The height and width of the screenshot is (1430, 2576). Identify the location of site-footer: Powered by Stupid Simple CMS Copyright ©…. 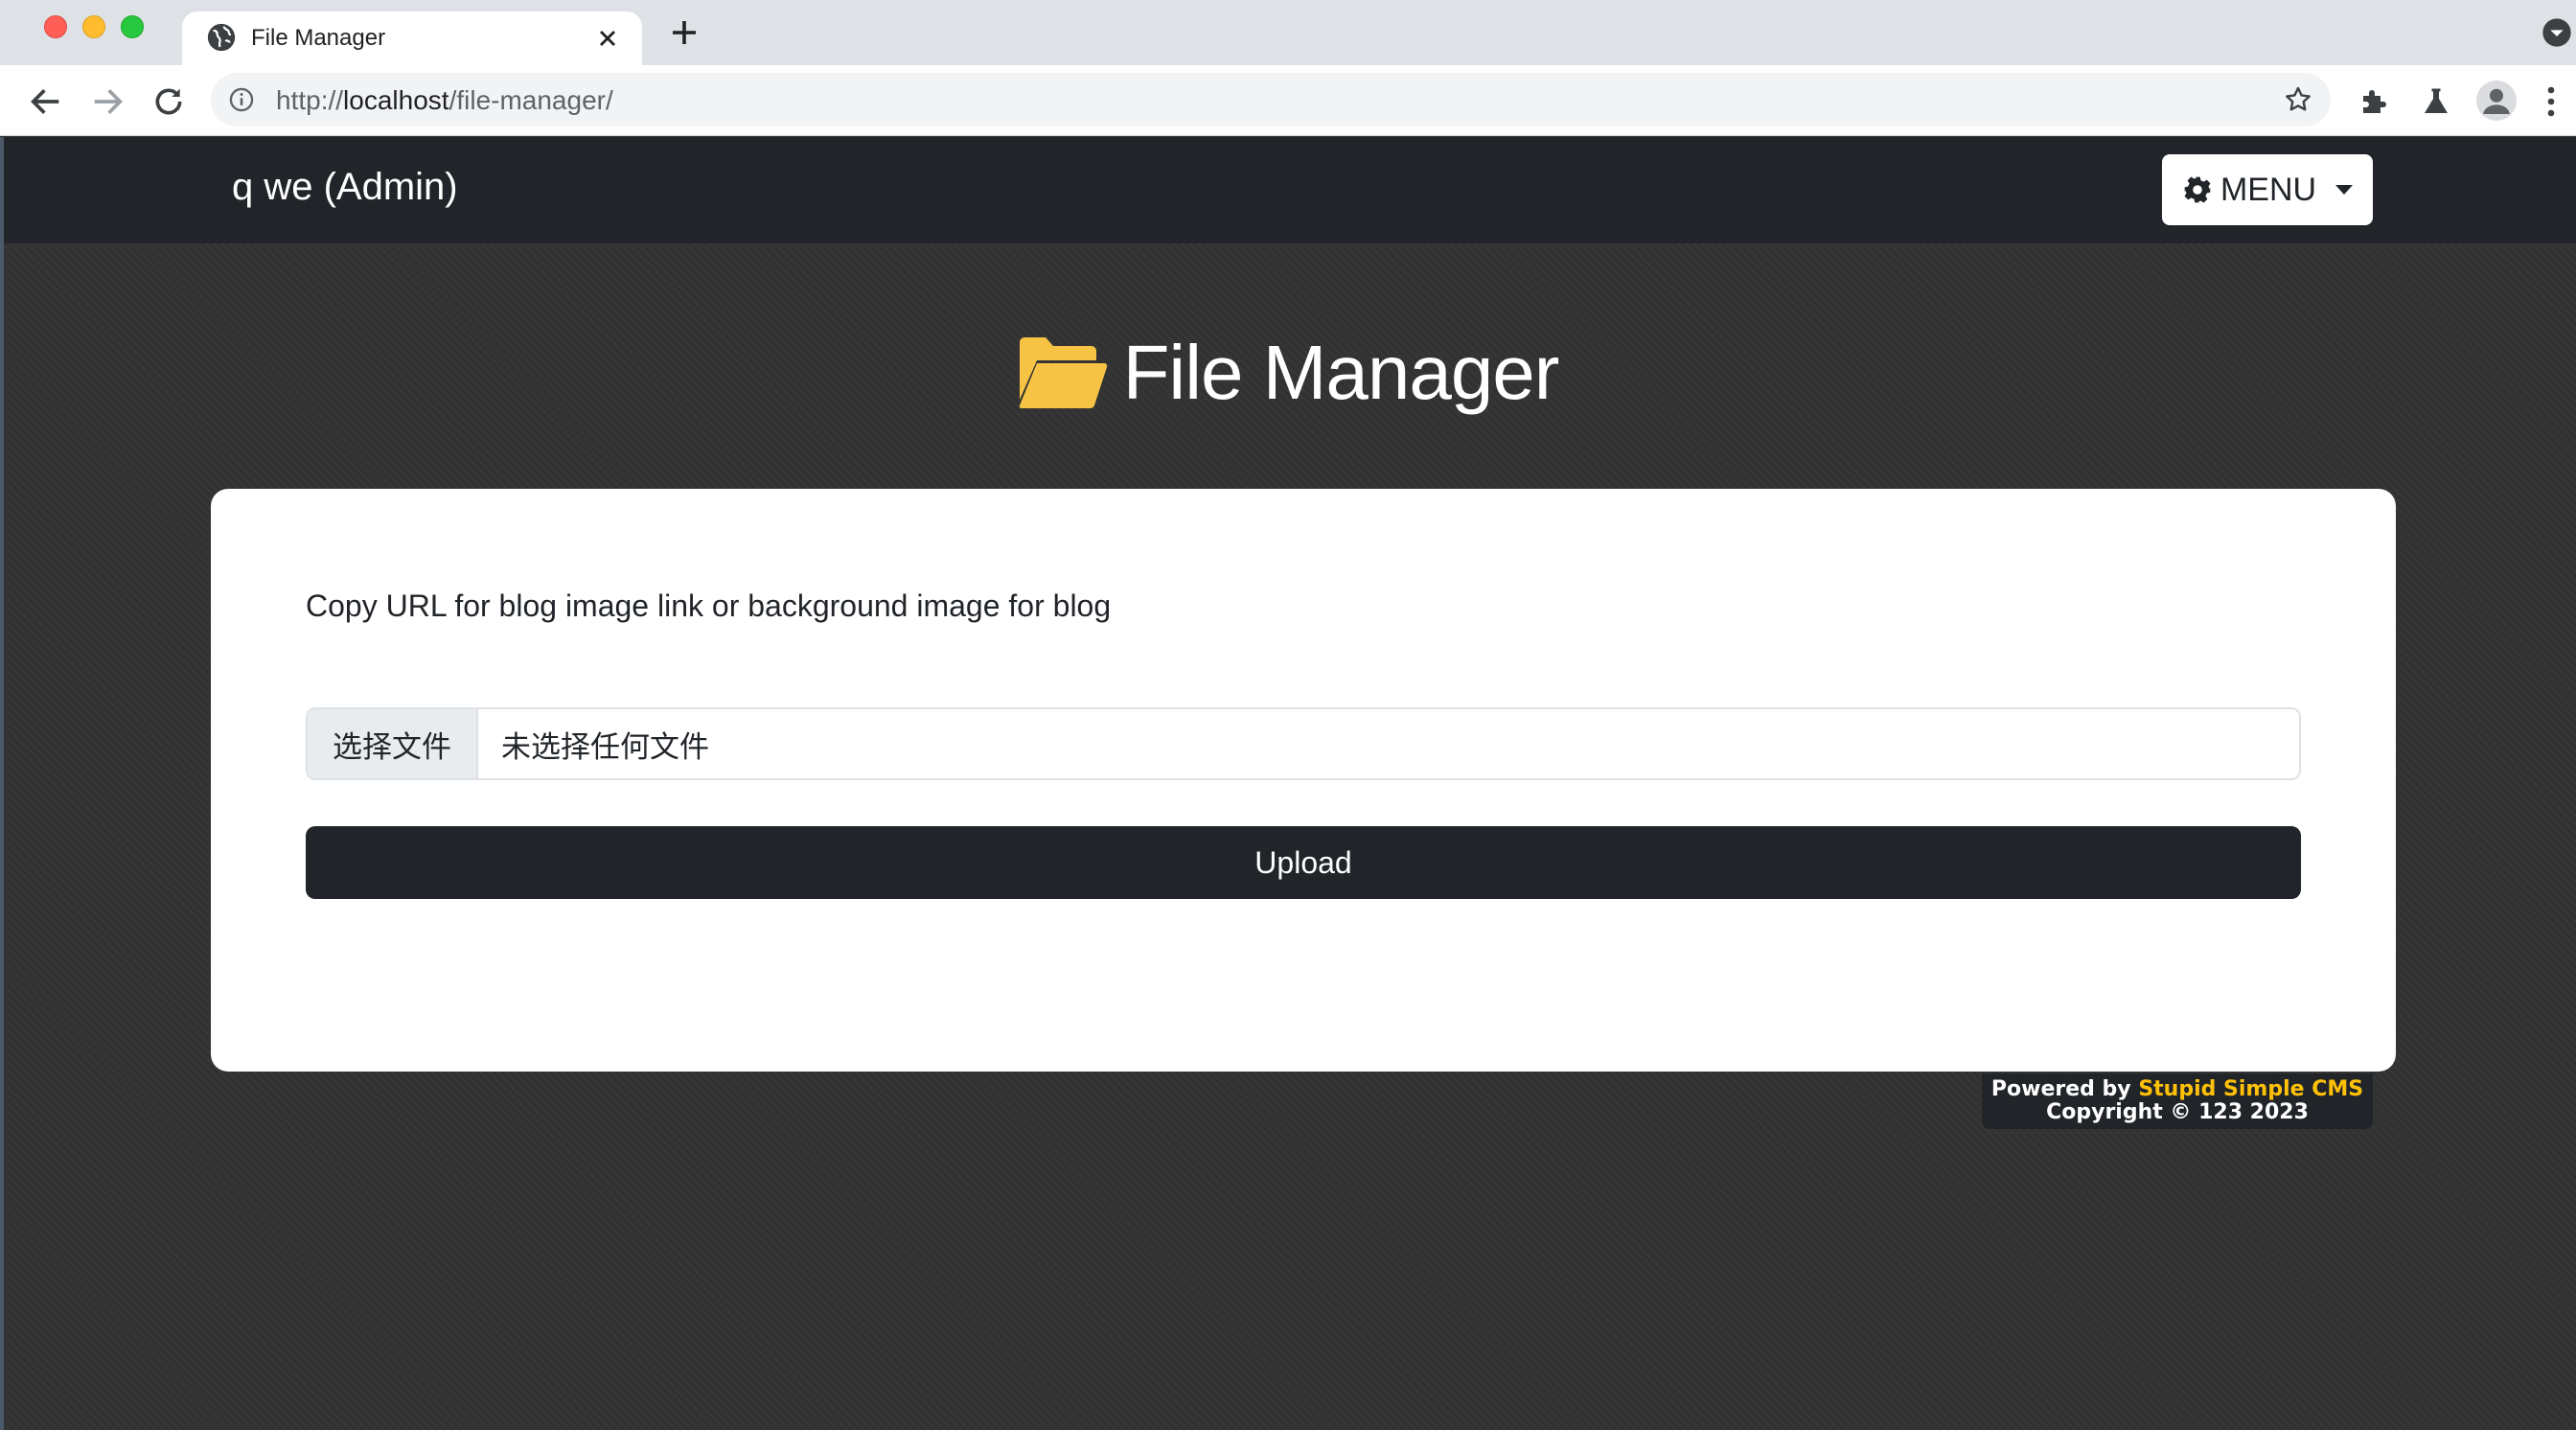
(2177, 1101).